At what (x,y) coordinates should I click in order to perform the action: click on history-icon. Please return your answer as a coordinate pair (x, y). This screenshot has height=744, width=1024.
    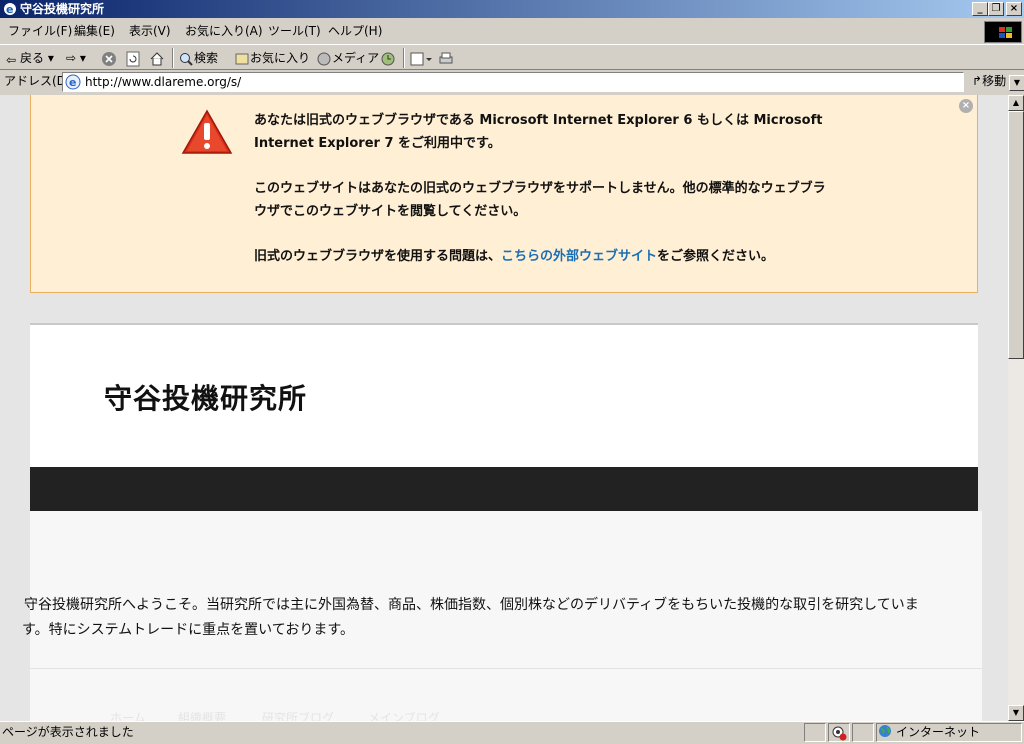
    Looking at the image, I should click on (388, 58).